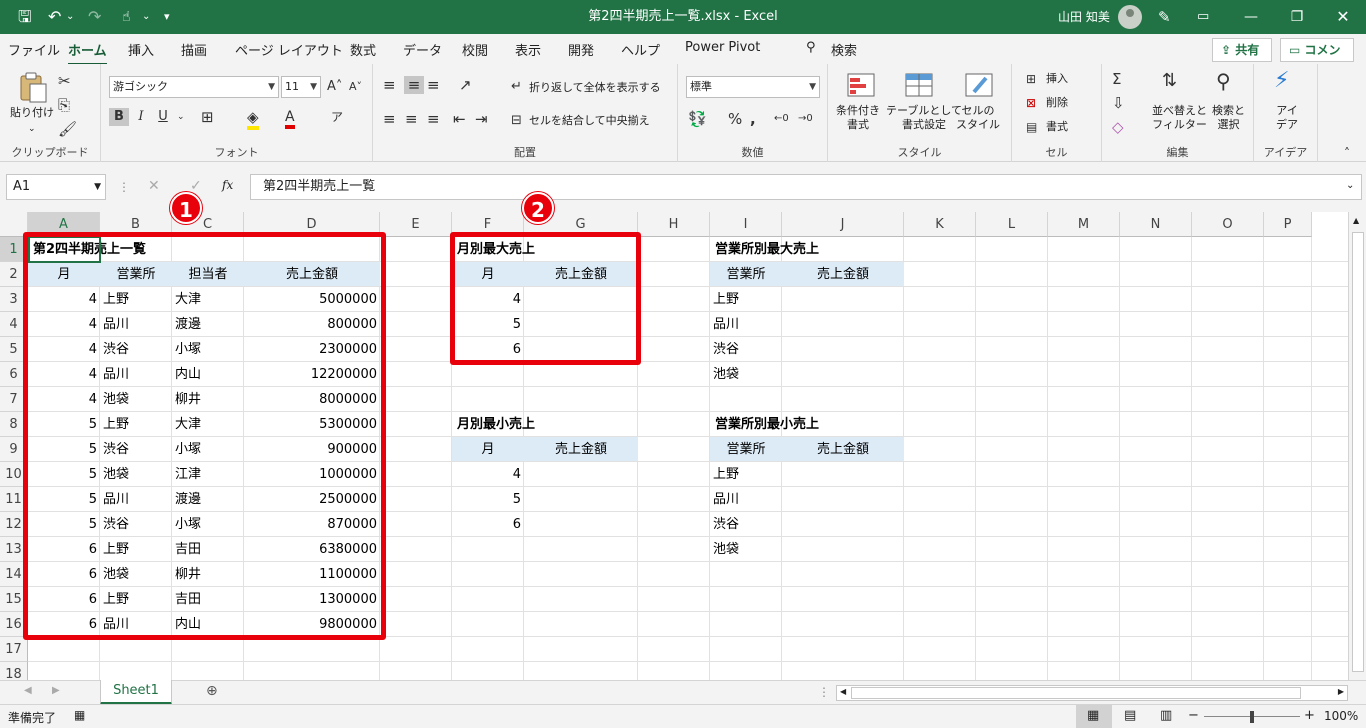  Describe the element at coordinates (14, 649) in the screenshot. I see `row-header-17: 17` at that location.